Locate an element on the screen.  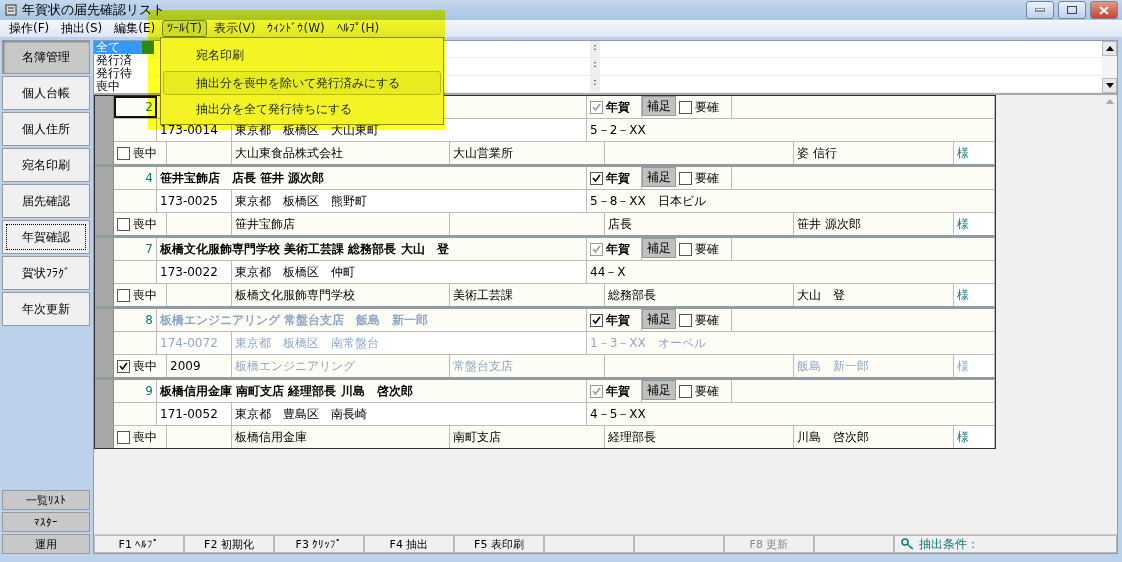
function-key-button: F5 表印刷 is located at coordinates (499, 544).